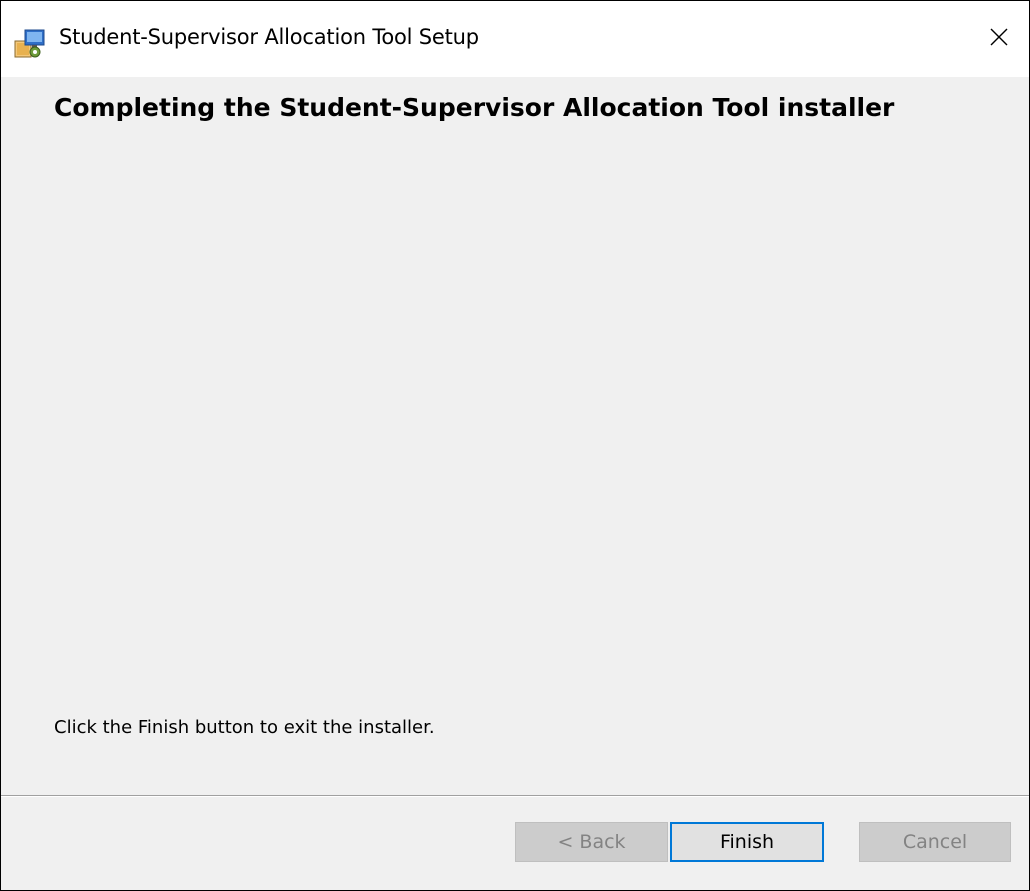 The image size is (1030, 891). What do you see at coordinates (515, 796) in the screenshot?
I see `footer-divider` at bounding box center [515, 796].